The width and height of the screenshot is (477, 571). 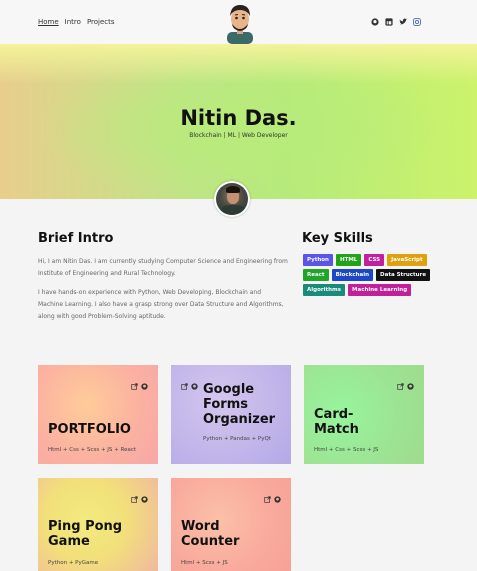 What do you see at coordinates (239, 404) in the screenshot?
I see `project-title: Google Forms Organizer` at bounding box center [239, 404].